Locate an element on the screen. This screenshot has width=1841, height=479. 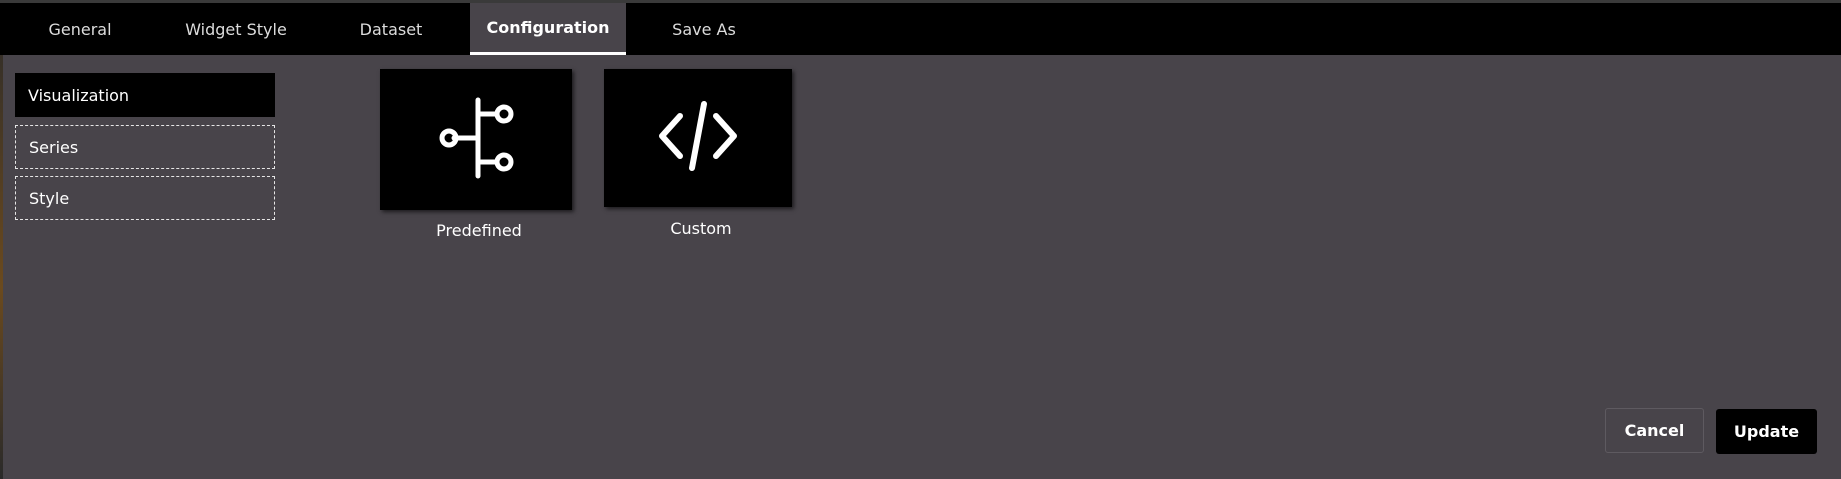
sidebar-item-label: Style is located at coordinates (49, 198).